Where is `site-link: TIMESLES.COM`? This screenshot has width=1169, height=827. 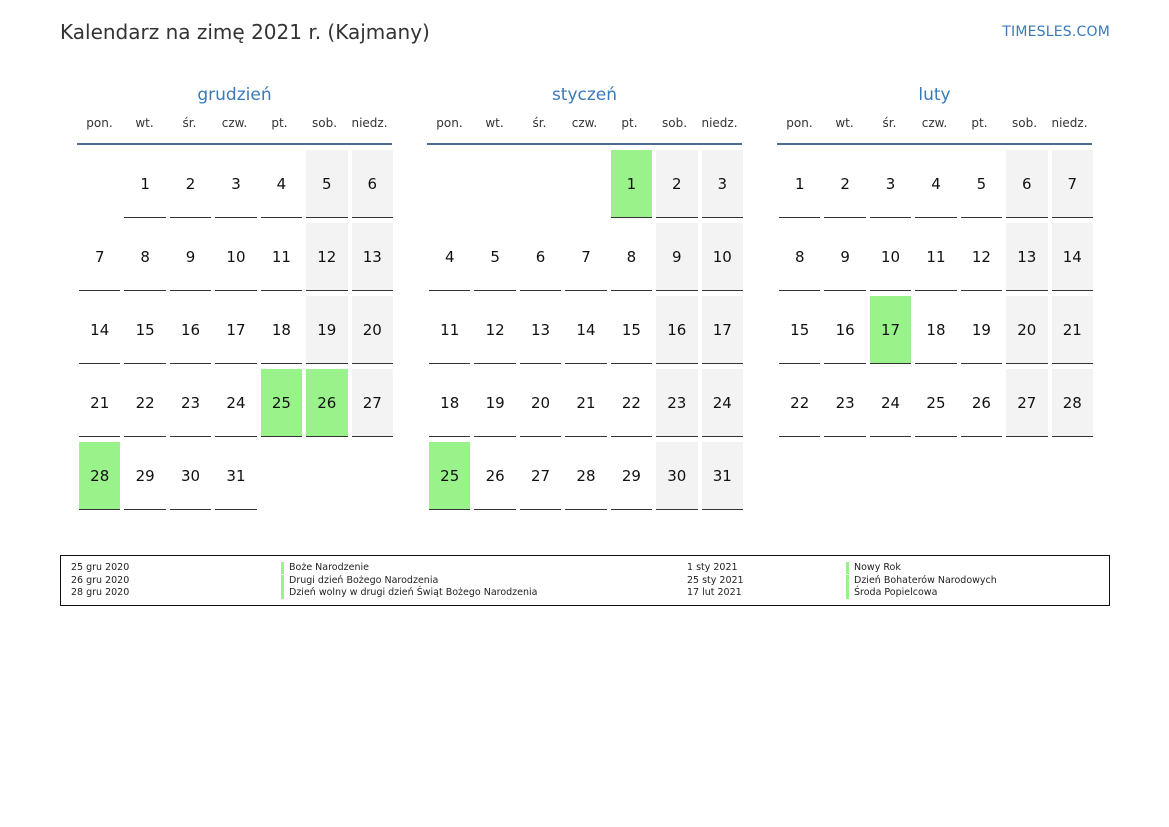 site-link: TIMESLES.COM is located at coordinates (1056, 32).